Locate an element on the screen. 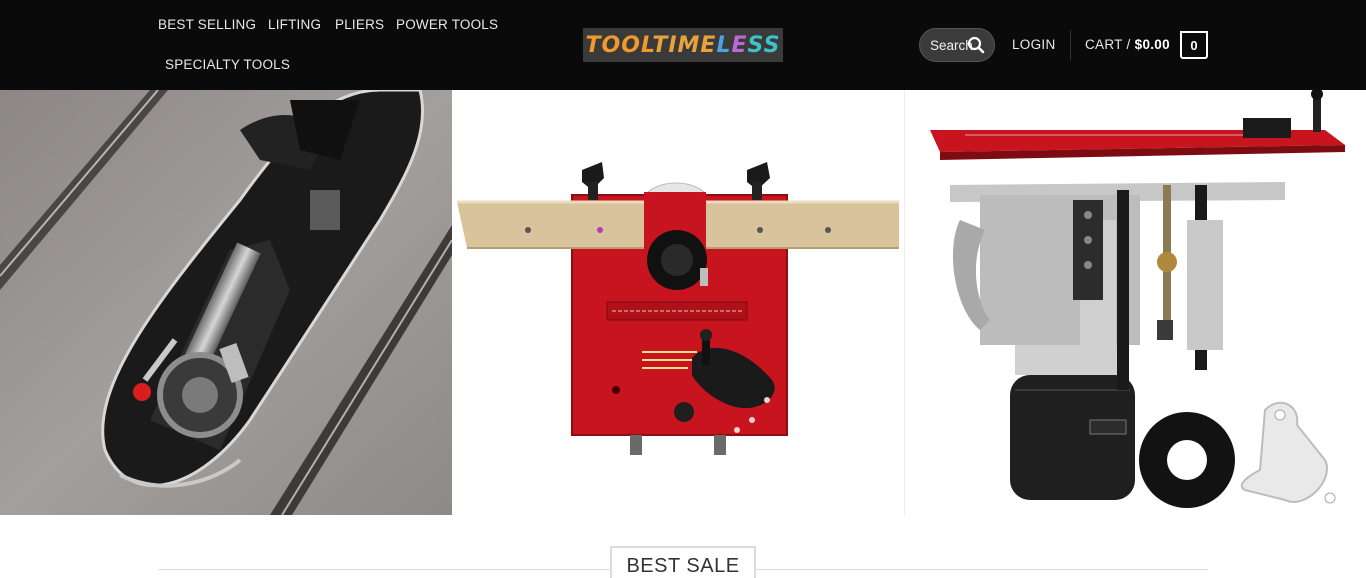  nav-power-tools: POWER TOOLS is located at coordinates (447, 24).